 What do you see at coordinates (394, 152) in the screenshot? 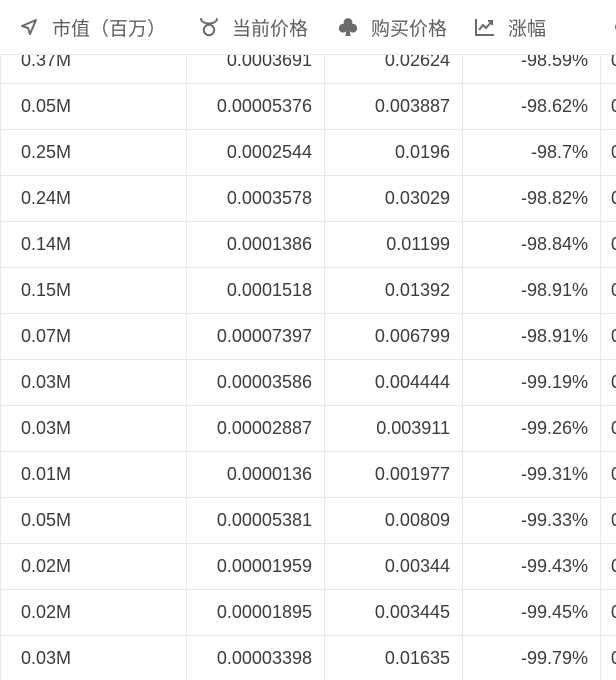
I see `buy-price-cell: 0.0196` at bounding box center [394, 152].